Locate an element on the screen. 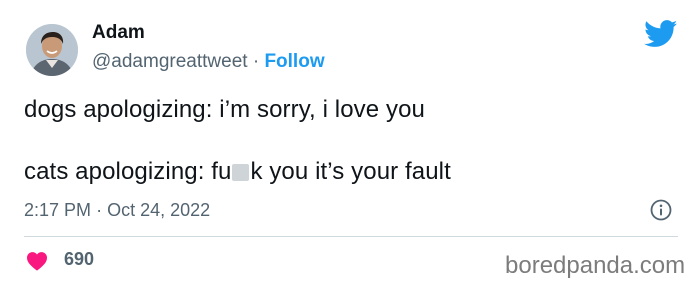 Image resolution: width=700 pixels, height=288 pixels. author-name: Adam is located at coordinates (118, 33).